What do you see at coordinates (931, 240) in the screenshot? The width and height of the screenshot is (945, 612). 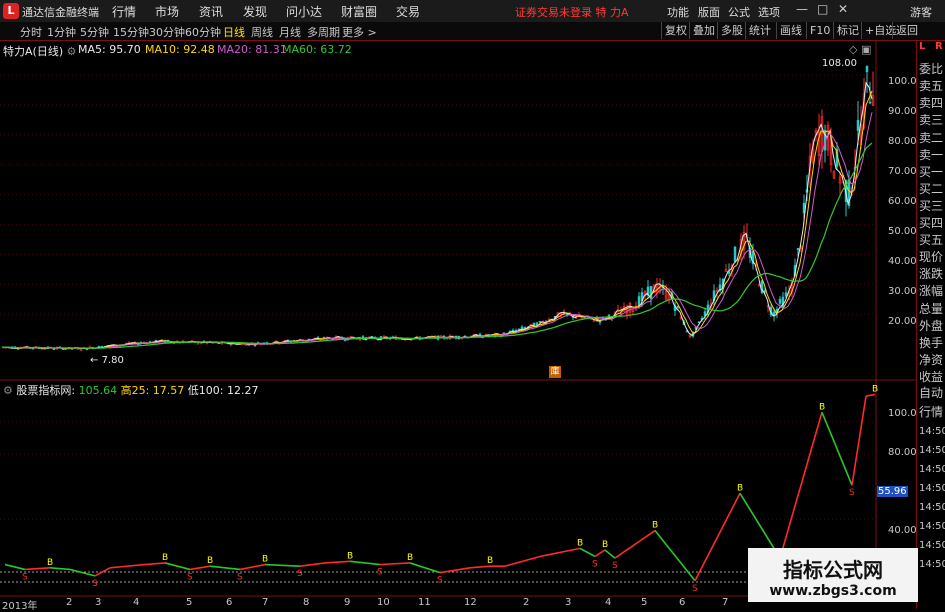 I see `quote-field-label: 买五` at bounding box center [931, 240].